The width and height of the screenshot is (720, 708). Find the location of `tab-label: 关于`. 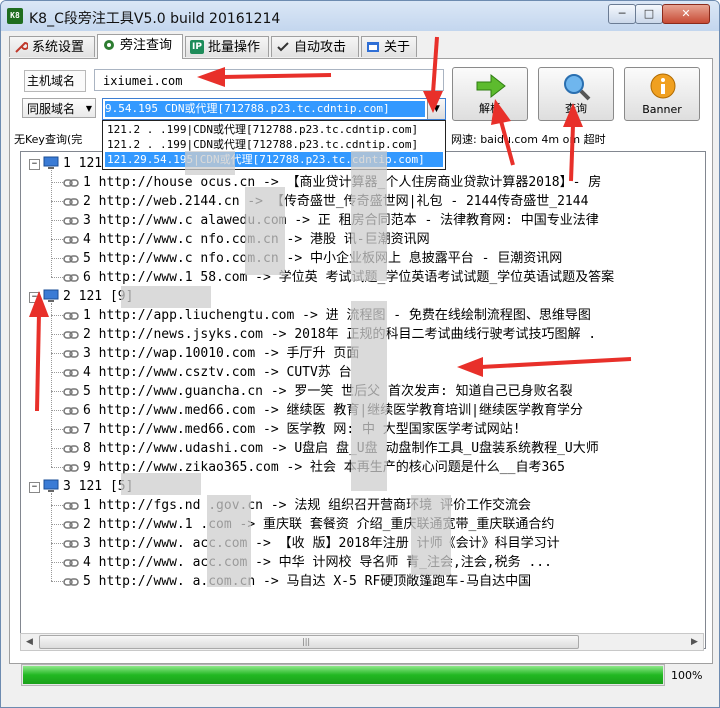

tab-label: 关于 is located at coordinates (397, 47).